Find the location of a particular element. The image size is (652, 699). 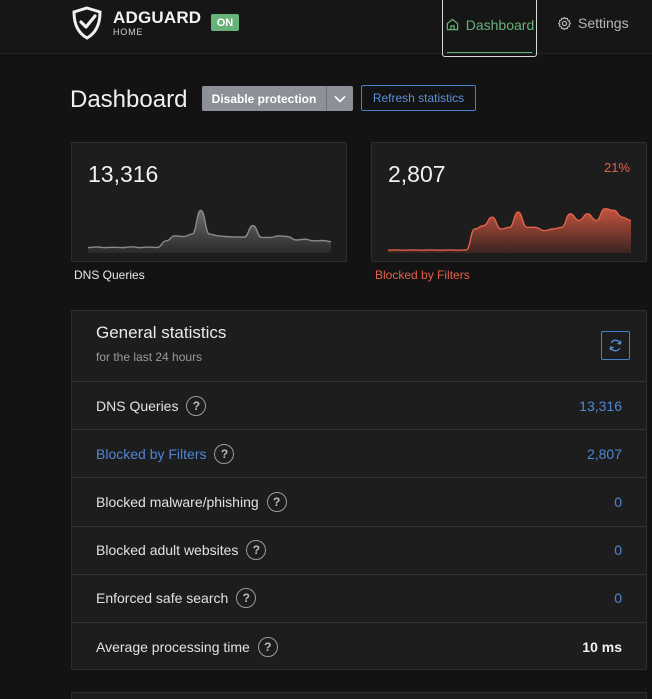

protection-status-badge: ON is located at coordinates (225, 22).